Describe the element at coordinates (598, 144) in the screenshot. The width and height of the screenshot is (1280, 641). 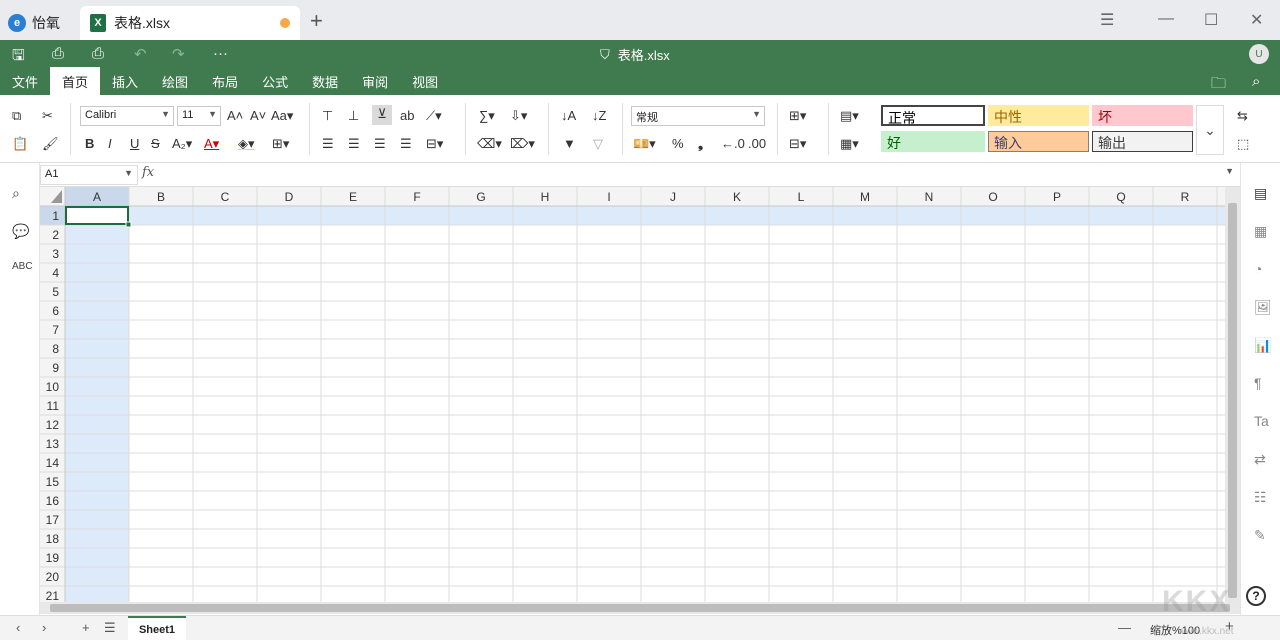
I see `clear-filter-icon: ▽` at that location.